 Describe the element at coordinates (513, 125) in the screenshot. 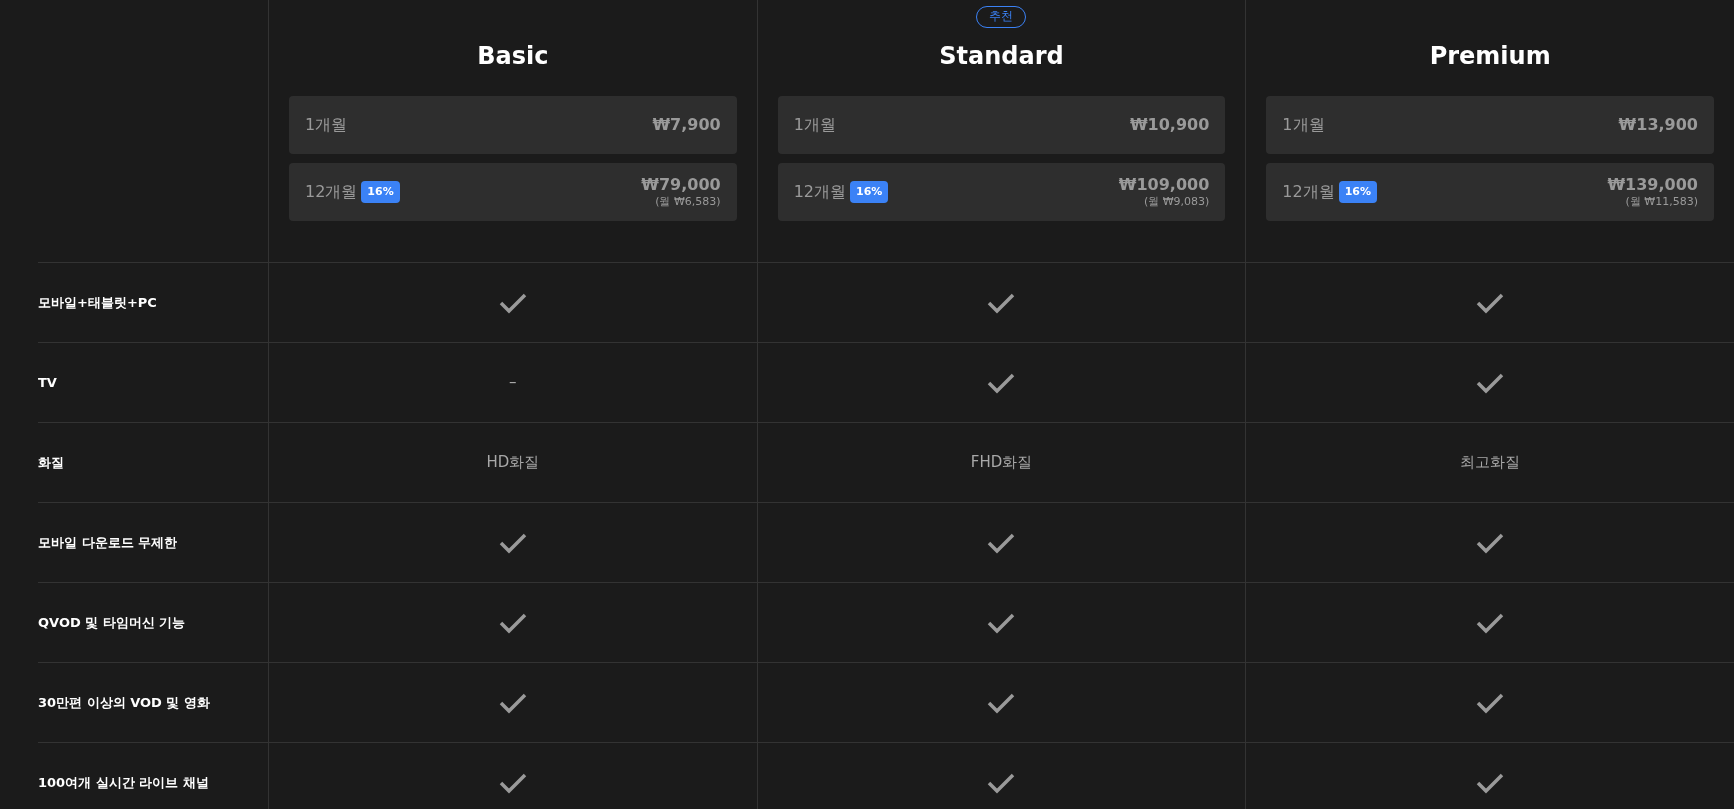

I see `price-option: 1개월 ₩7,900` at that location.